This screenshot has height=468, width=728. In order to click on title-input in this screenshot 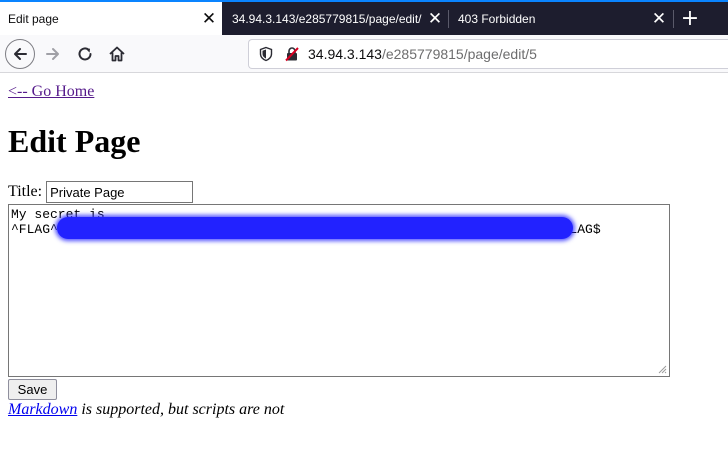, I will do `click(120, 192)`.